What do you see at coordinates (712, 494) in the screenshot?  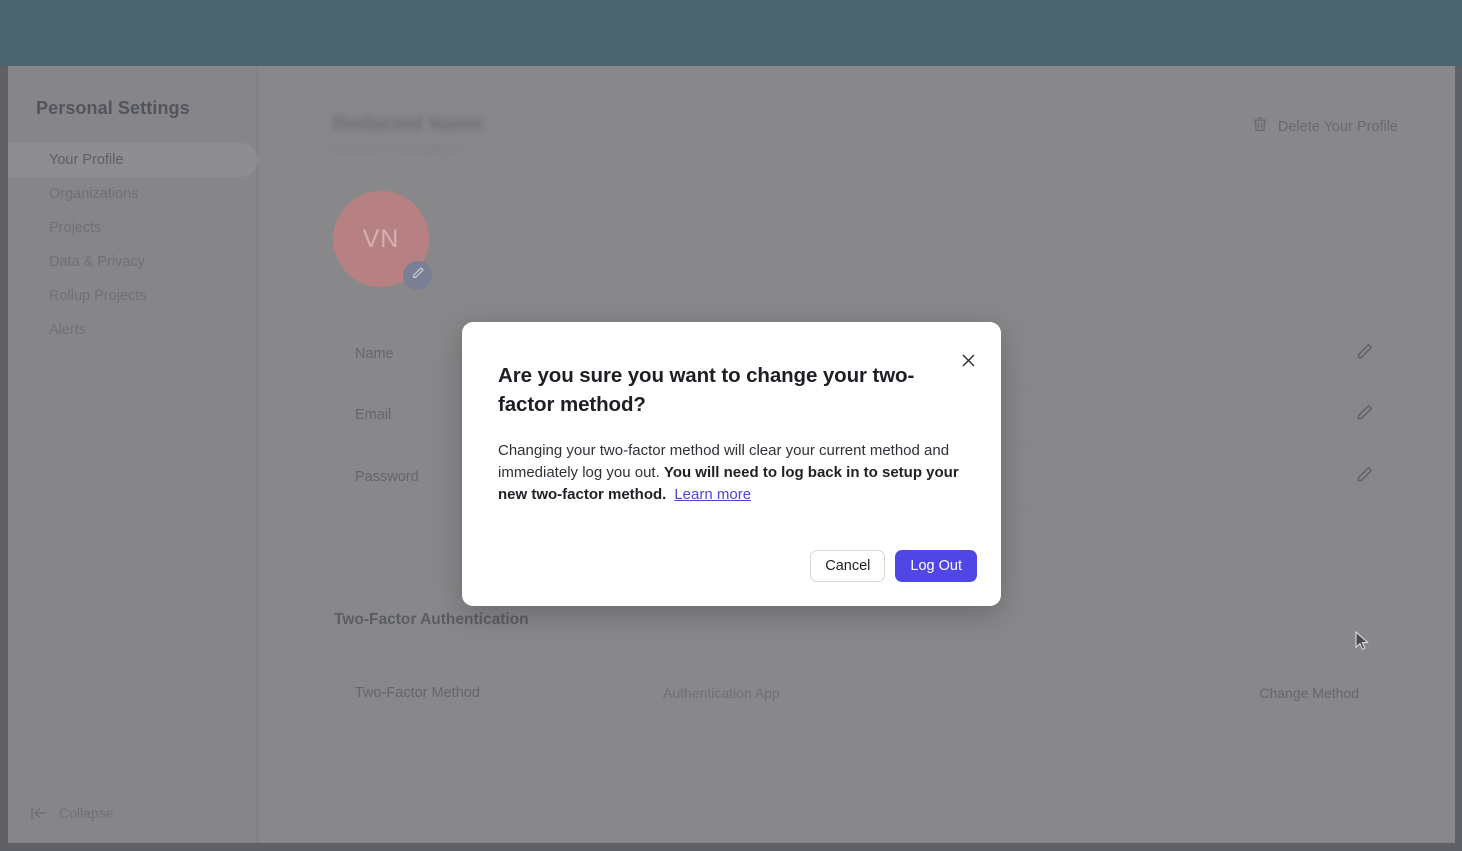 I see `learn-more-link: Learn more` at bounding box center [712, 494].